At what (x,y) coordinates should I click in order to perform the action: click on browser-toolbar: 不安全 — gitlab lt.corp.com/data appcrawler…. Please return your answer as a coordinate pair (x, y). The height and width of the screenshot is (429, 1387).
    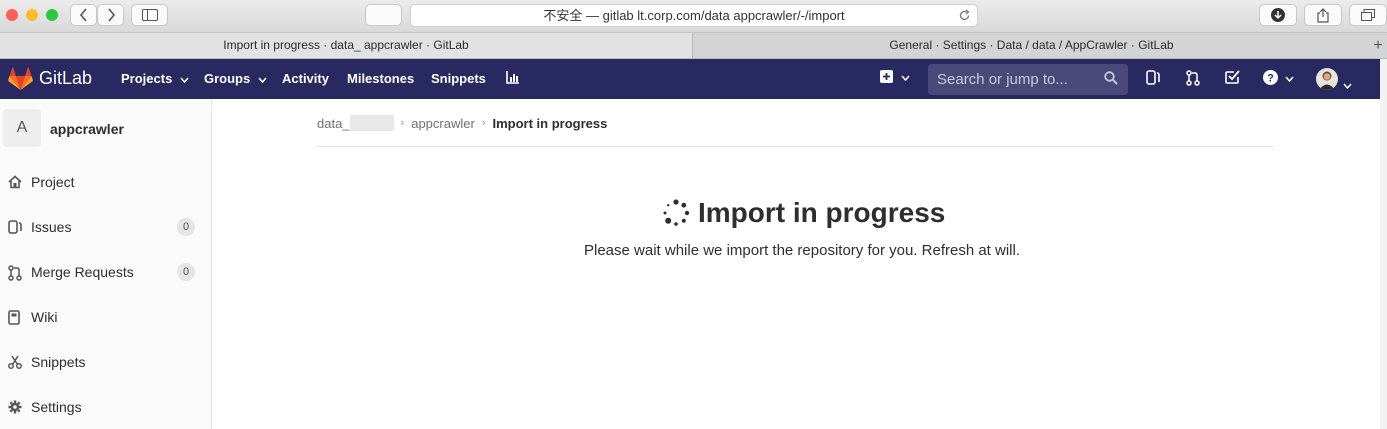
    Looking at the image, I should click on (693, 16).